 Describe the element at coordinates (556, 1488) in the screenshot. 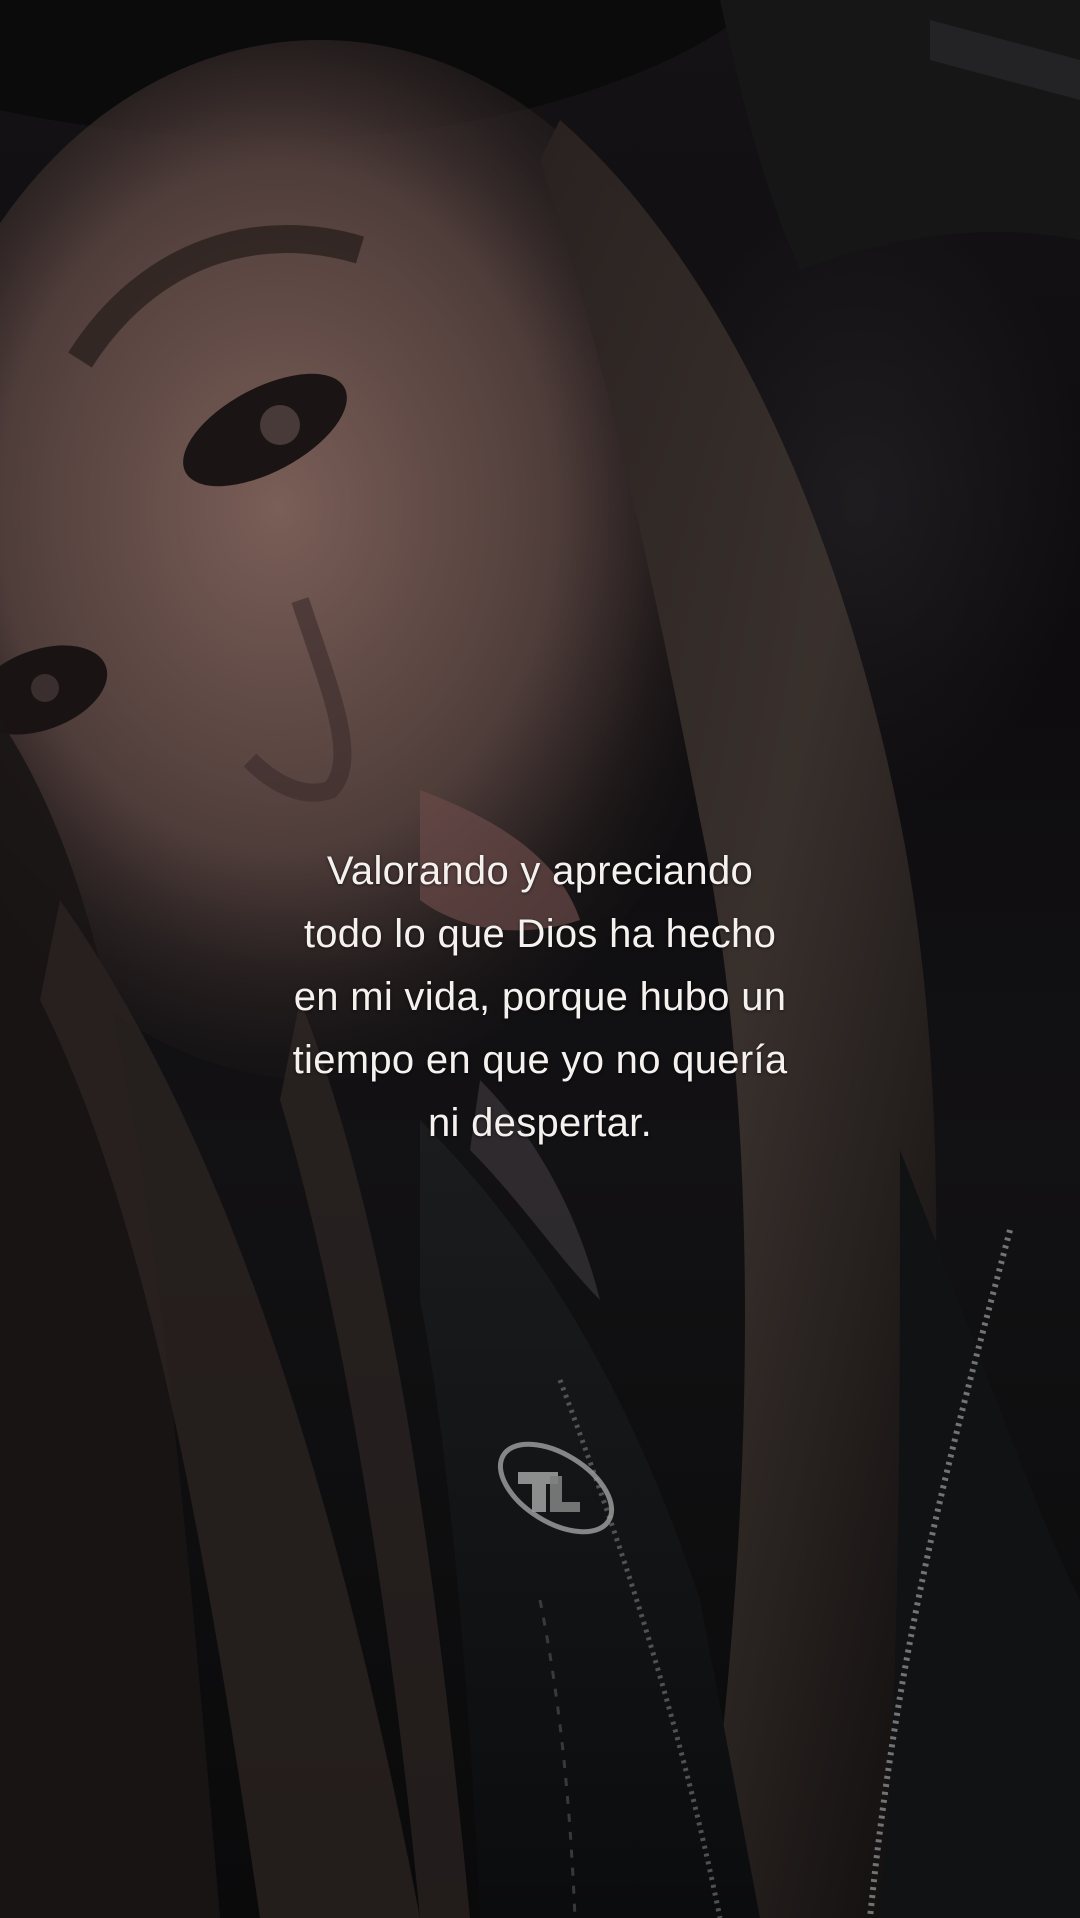

I see `tl-watermark-logo-icon` at that location.